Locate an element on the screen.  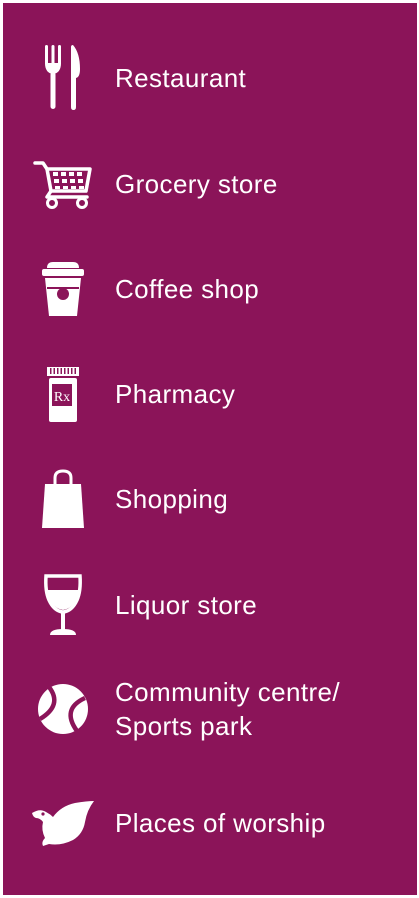
legend-label-liquor-store: Liquor store is located at coordinates (186, 605).